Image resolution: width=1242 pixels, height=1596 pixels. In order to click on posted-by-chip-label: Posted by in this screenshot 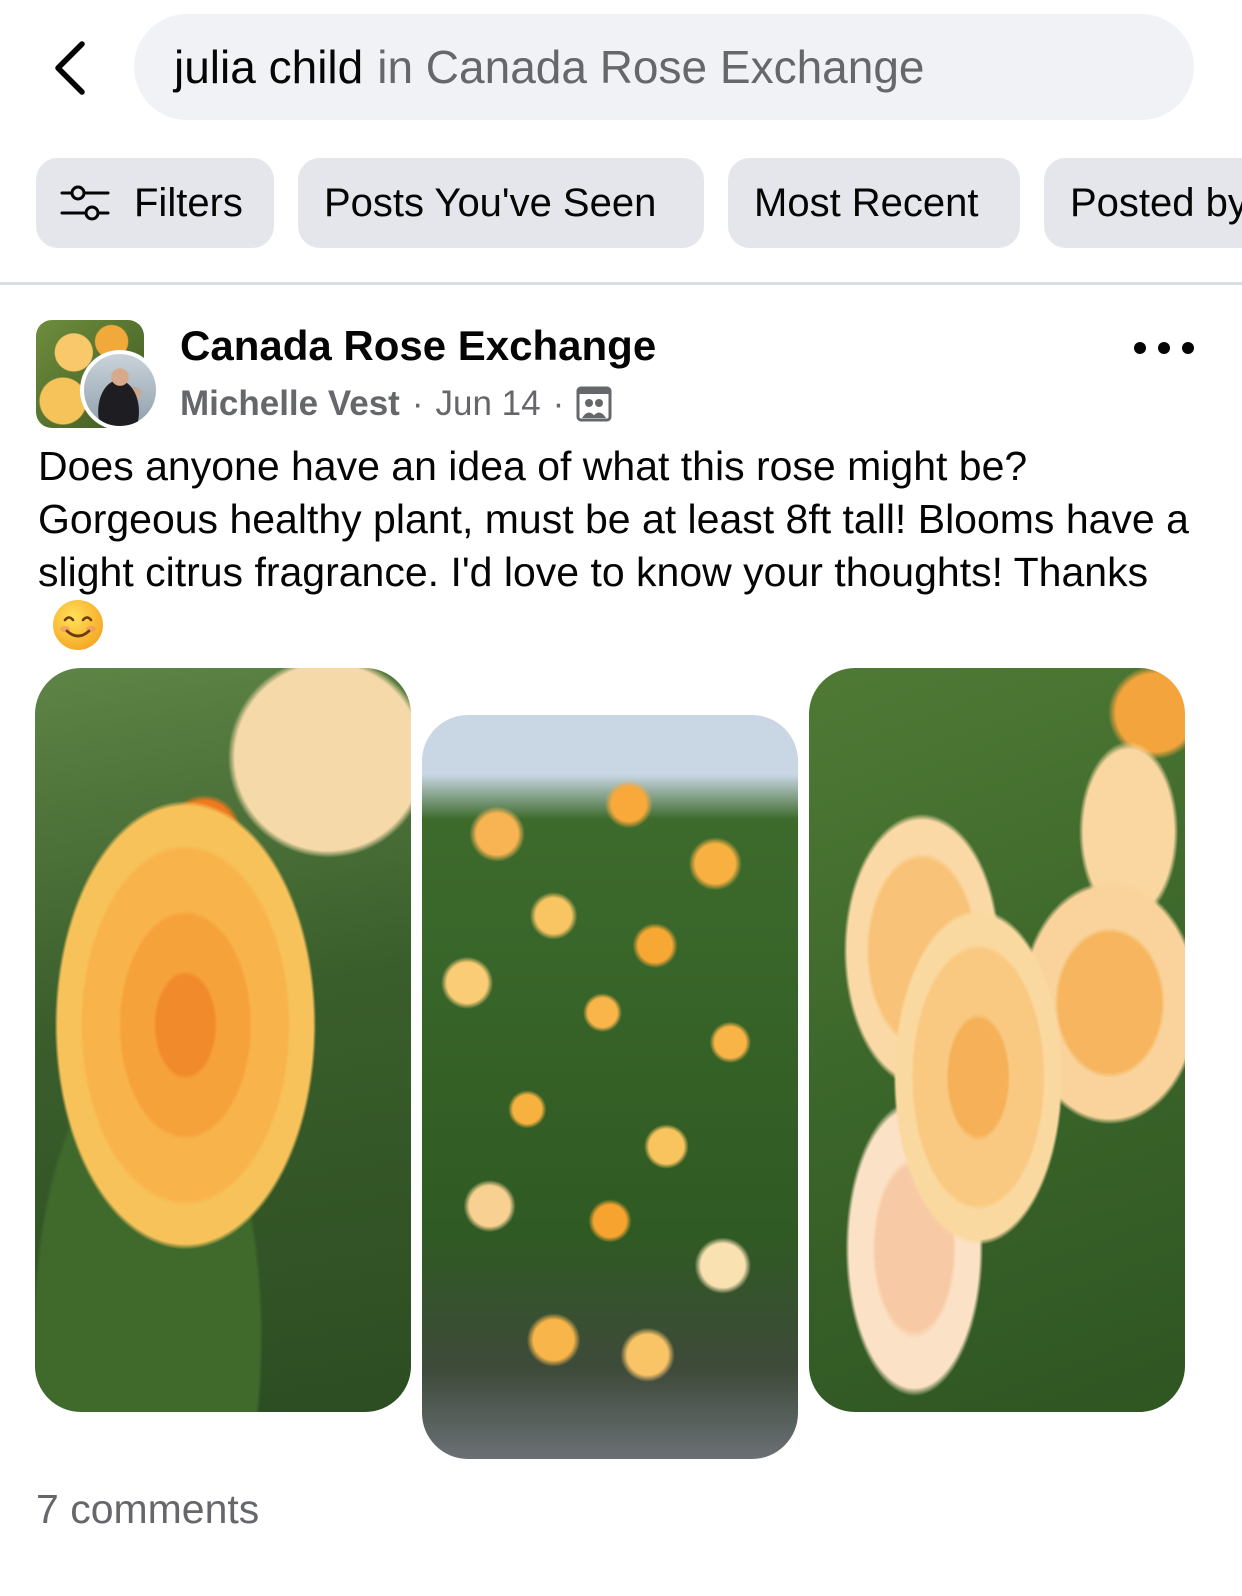, I will do `click(1156, 202)`.